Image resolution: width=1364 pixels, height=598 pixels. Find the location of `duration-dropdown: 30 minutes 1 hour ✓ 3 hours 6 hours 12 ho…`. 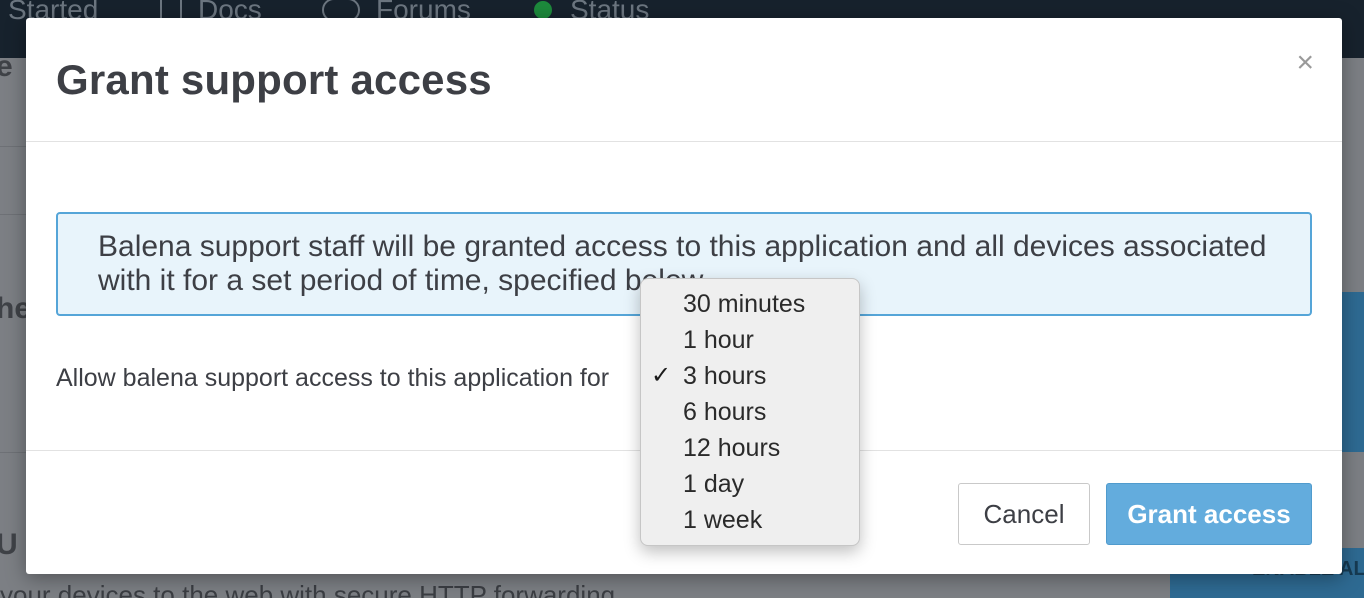

duration-dropdown: 30 minutes 1 hour ✓ 3 hours 6 hours 12 ho… is located at coordinates (750, 412).